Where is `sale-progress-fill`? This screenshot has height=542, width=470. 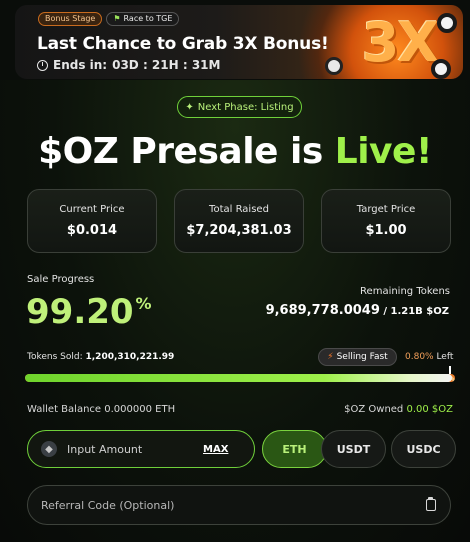 sale-progress-fill is located at coordinates (238, 378).